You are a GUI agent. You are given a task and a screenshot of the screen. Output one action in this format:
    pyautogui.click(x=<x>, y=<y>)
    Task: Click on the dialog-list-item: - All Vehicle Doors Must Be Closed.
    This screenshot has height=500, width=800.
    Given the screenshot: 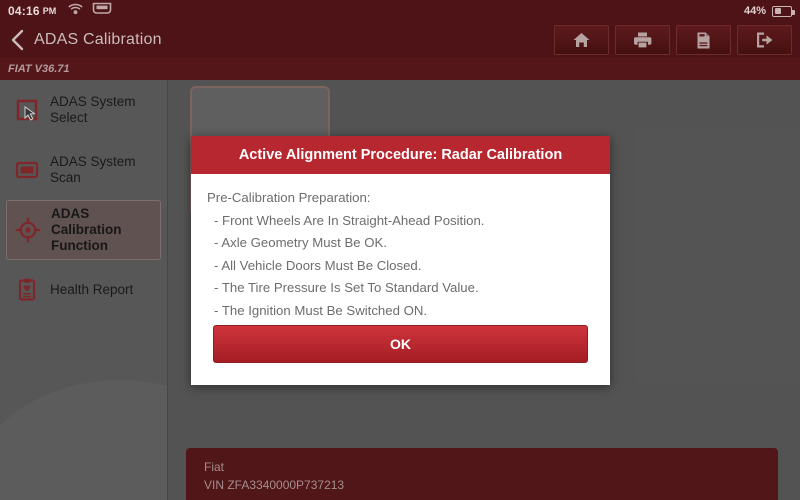 What is the action you would take?
    pyautogui.click(x=318, y=265)
    